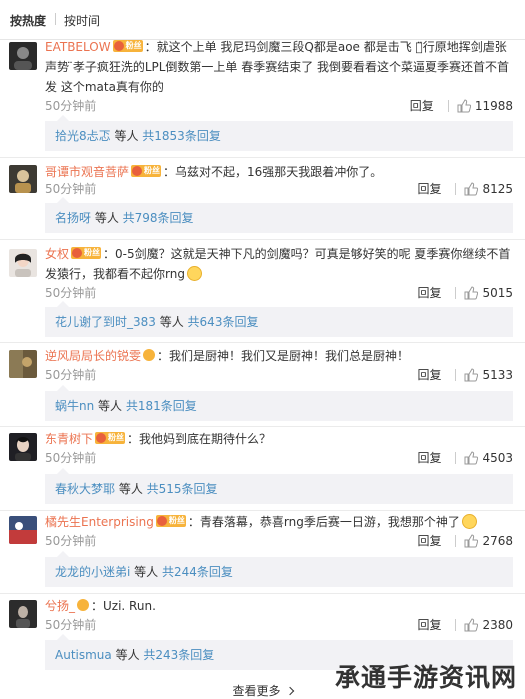 Image resolution: width=525 pixels, height=699 pixels. Describe the element at coordinates (497, 374) in the screenshot. I see `like-count: 5133` at that location.